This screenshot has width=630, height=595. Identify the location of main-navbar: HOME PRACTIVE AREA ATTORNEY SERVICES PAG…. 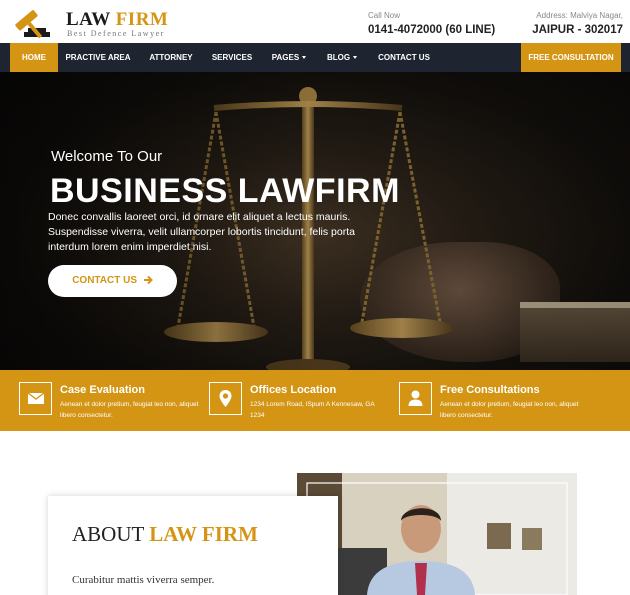
(315, 57).